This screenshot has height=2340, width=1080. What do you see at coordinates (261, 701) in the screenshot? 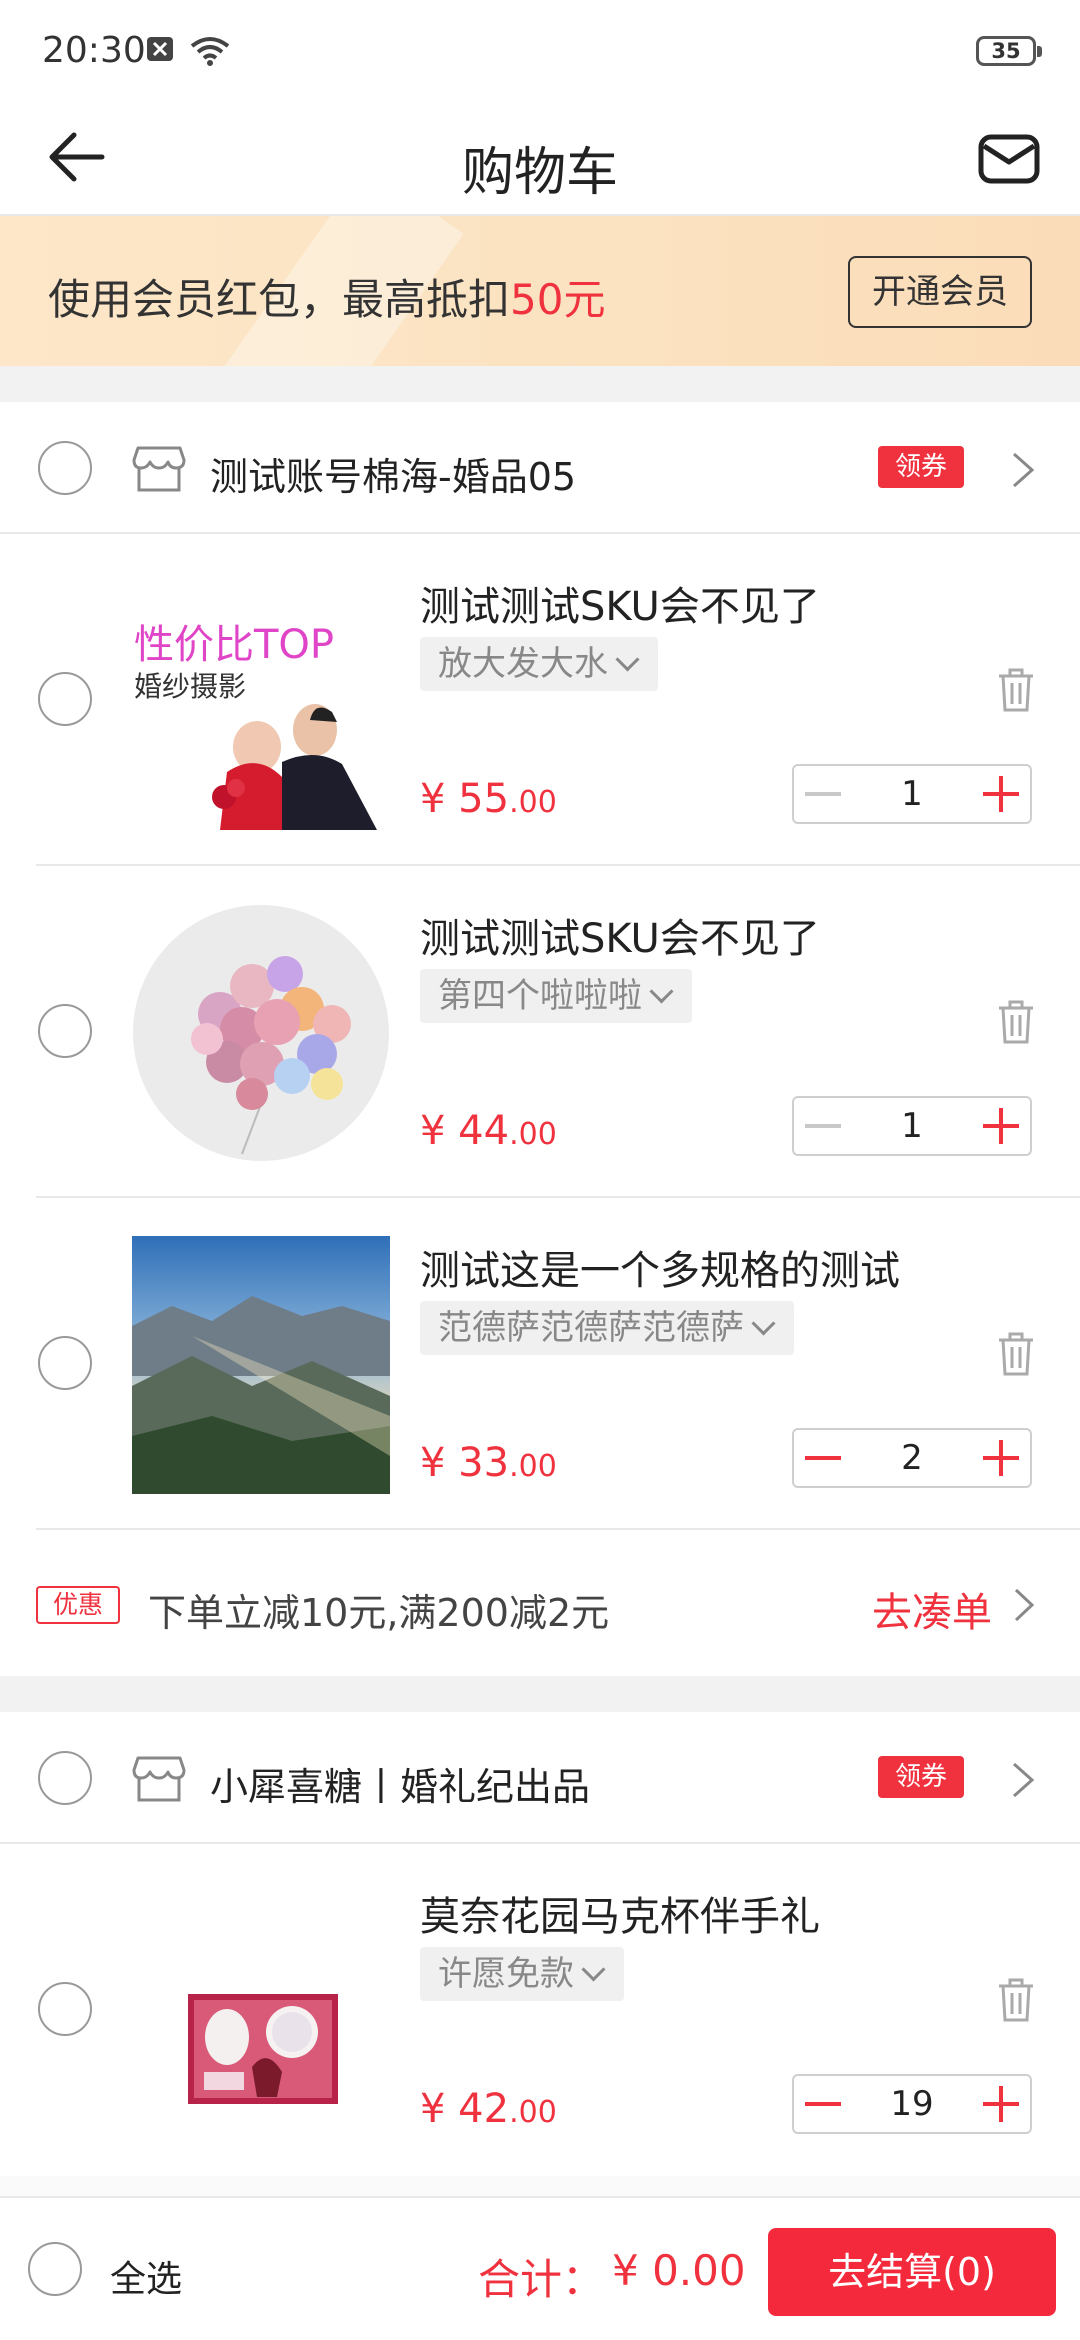
I see `product-image: 性价比TOP 婚纱摄影` at bounding box center [261, 701].